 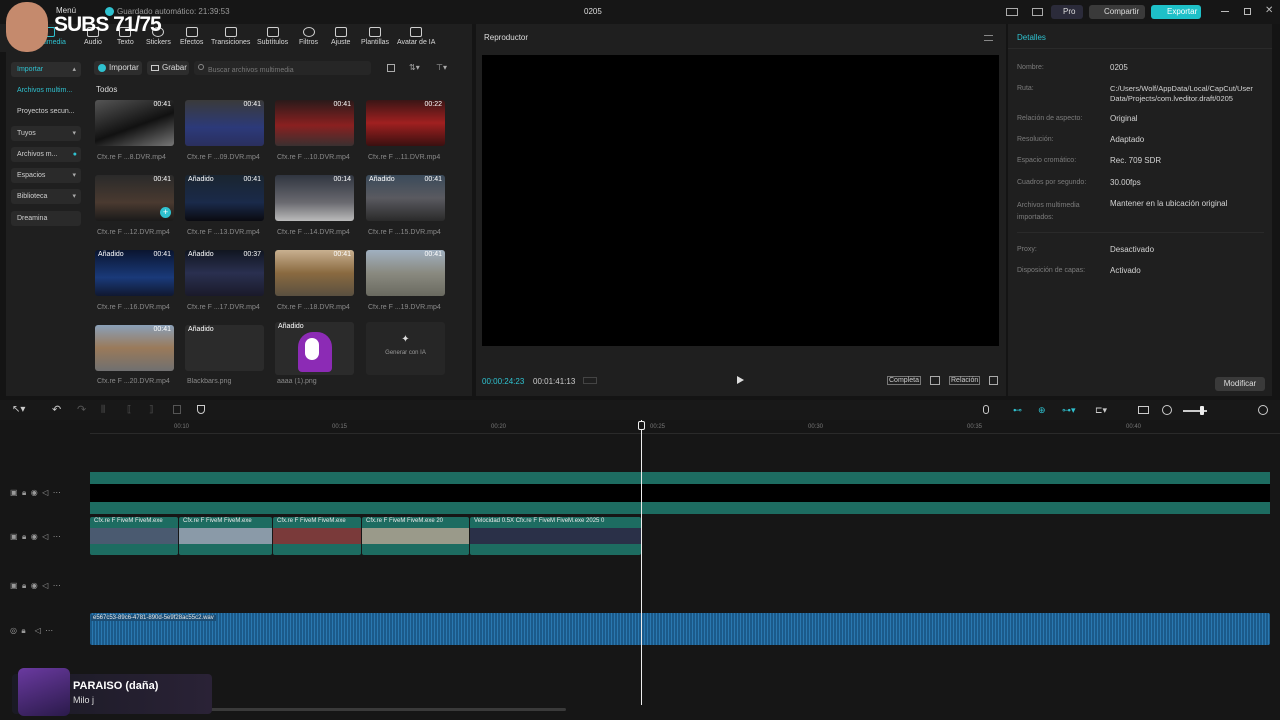 I want to click on add-to-timeline-icon: +, so click(x=165, y=212).